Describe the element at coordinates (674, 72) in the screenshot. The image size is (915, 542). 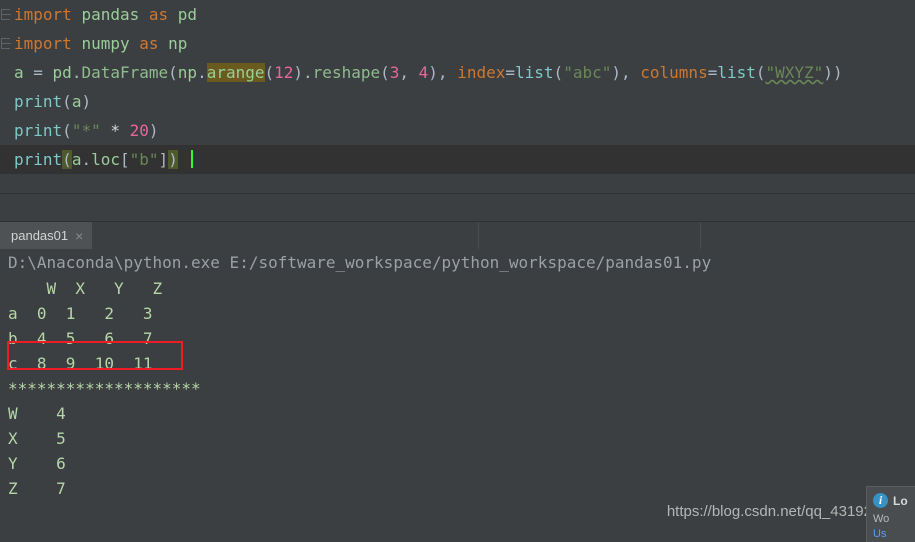
I see `code-token: columns` at that location.